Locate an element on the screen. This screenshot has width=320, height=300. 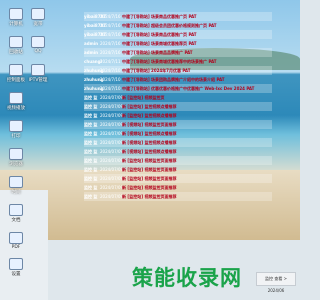
log-date: 2024/7/11 is located at coordinates (110, 61).